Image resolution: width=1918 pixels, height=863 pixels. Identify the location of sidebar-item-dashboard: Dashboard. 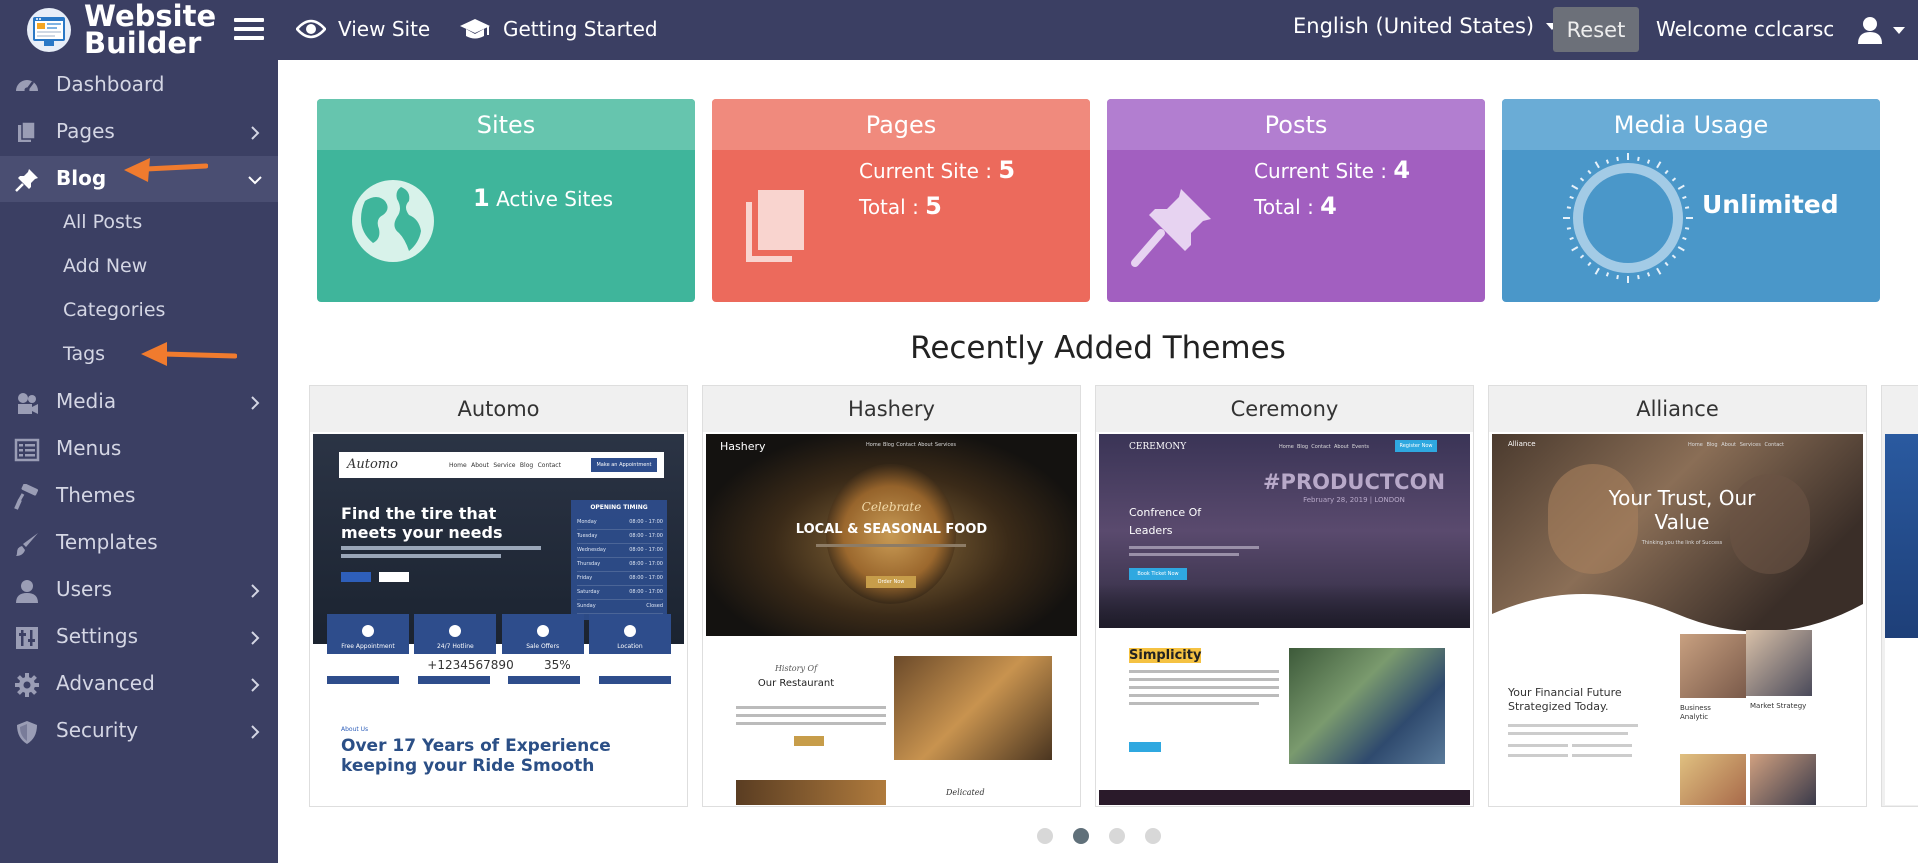
(139, 85).